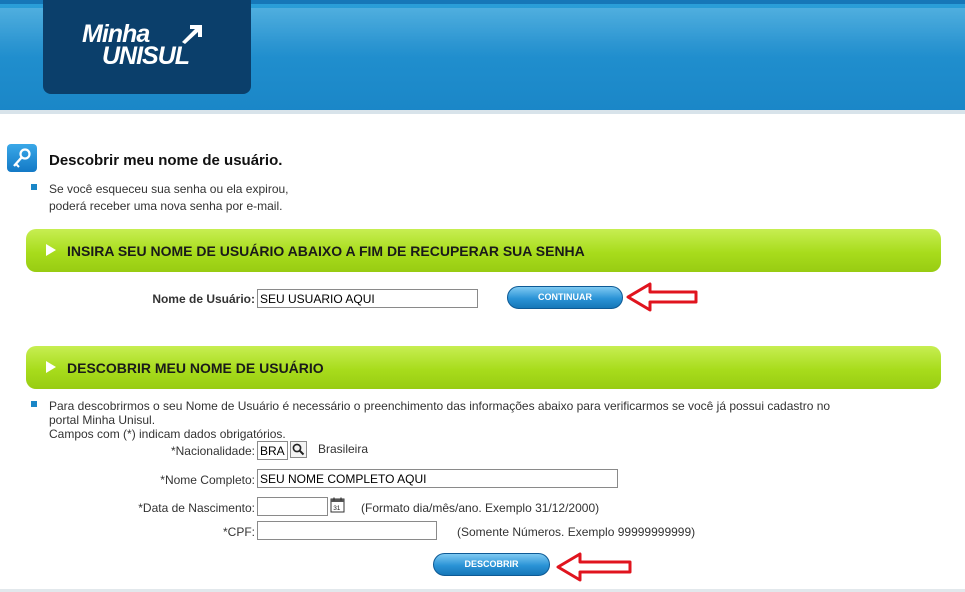 The width and height of the screenshot is (965, 592). Describe the element at coordinates (146, 56) in the screenshot. I see `logo-text-line2: UNISUL` at that location.